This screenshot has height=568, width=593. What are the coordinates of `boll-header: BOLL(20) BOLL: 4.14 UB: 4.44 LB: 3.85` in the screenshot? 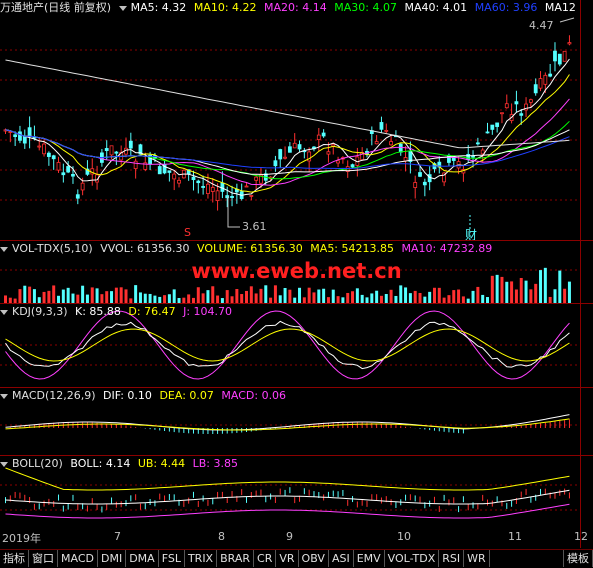 It's located at (121, 464).